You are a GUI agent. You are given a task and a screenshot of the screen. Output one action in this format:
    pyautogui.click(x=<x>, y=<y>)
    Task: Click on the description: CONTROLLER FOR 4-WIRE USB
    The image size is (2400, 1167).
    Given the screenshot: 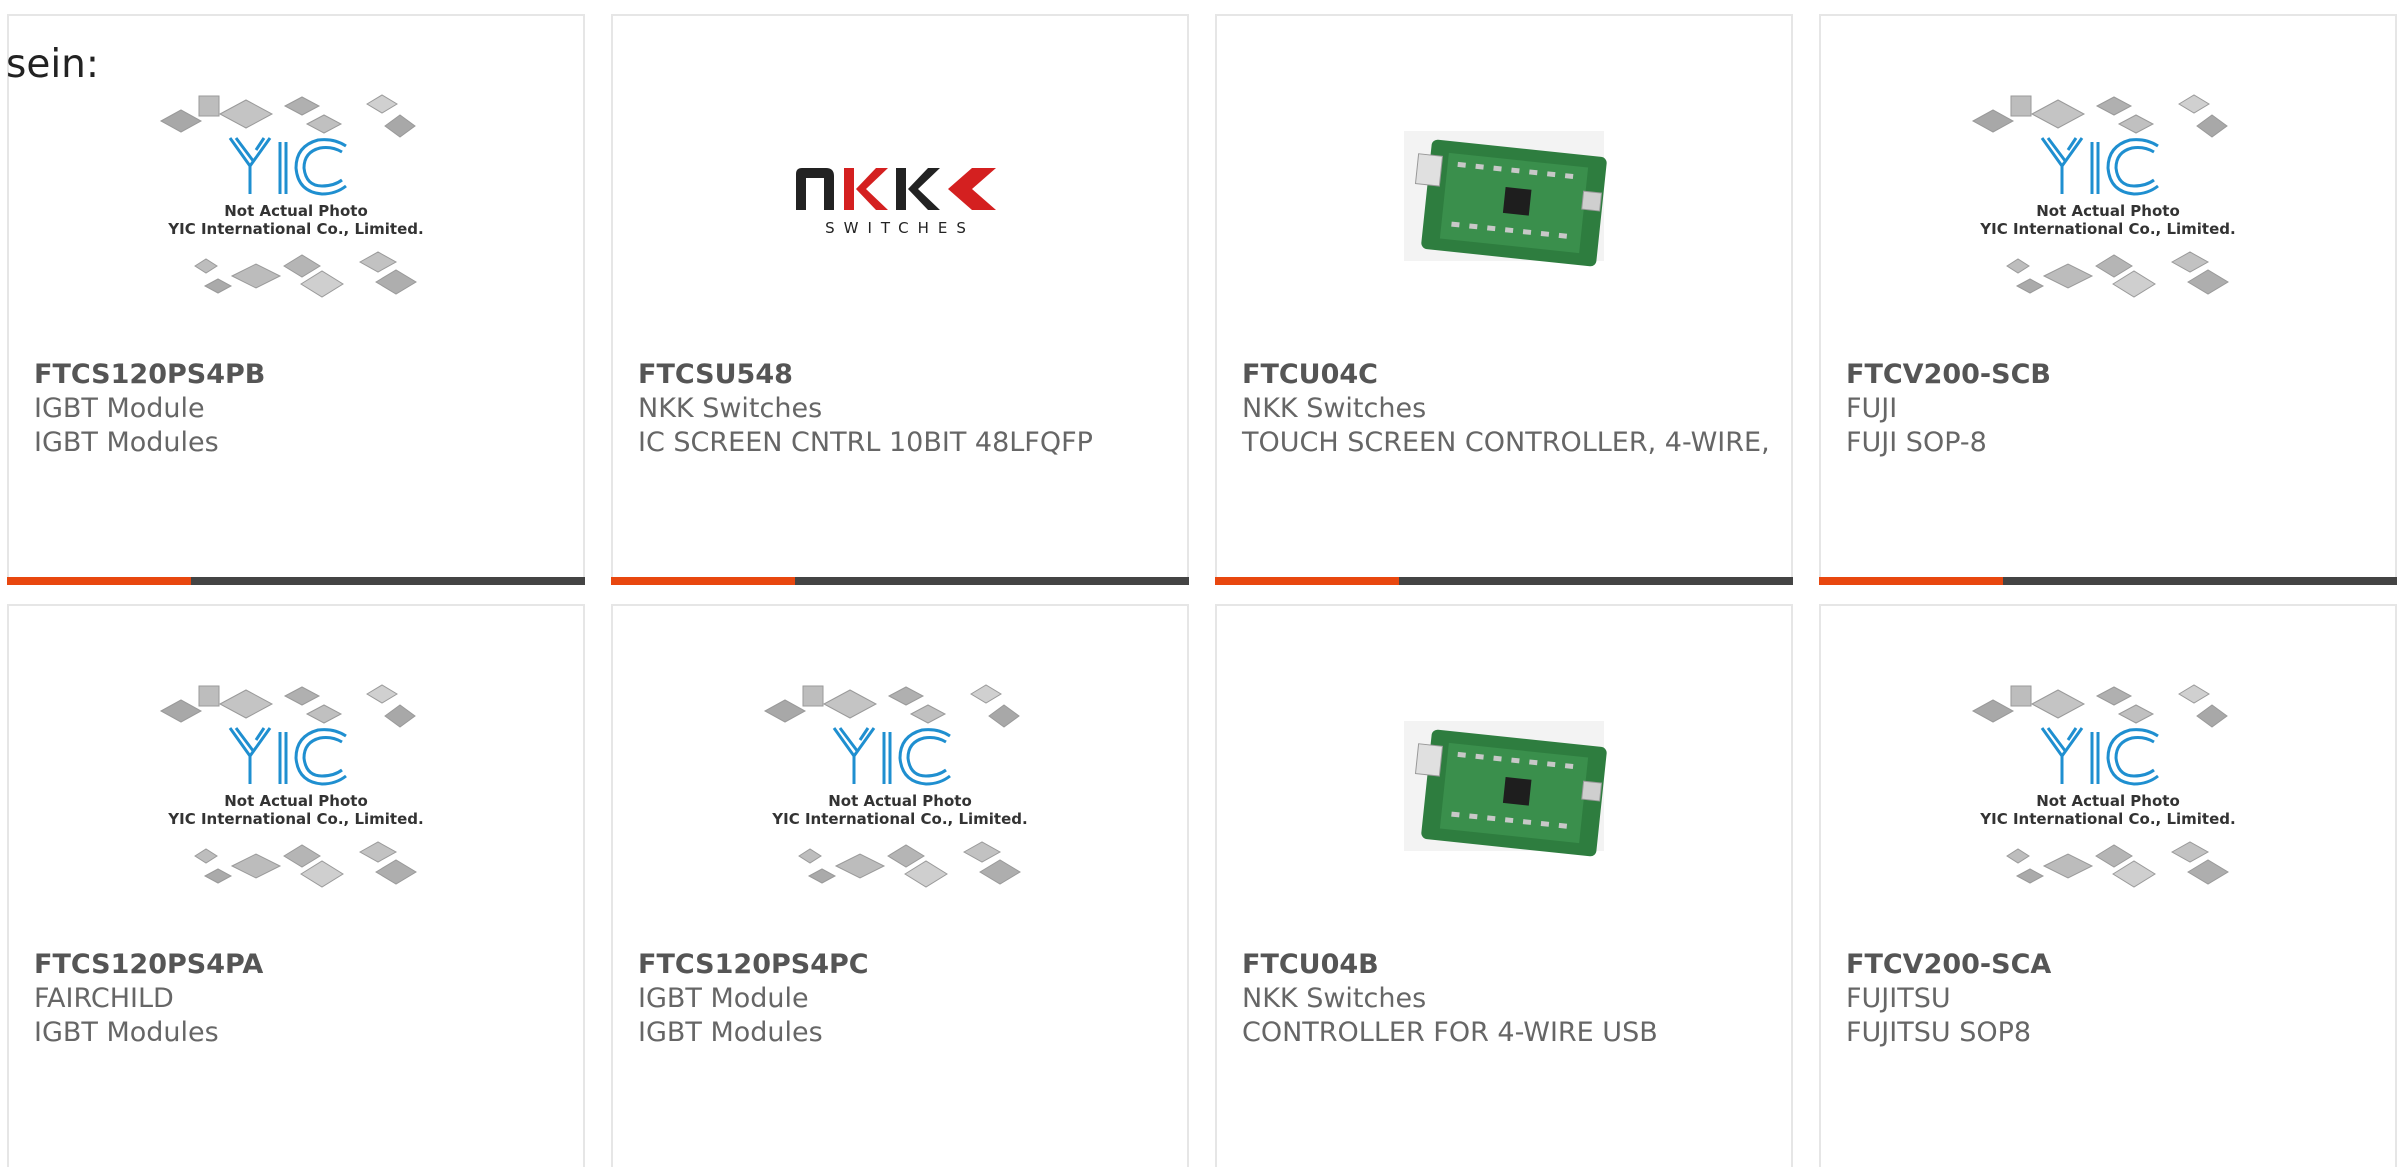 What is the action you would take?
    pyautogui.click(x=1450, y=1032)
    